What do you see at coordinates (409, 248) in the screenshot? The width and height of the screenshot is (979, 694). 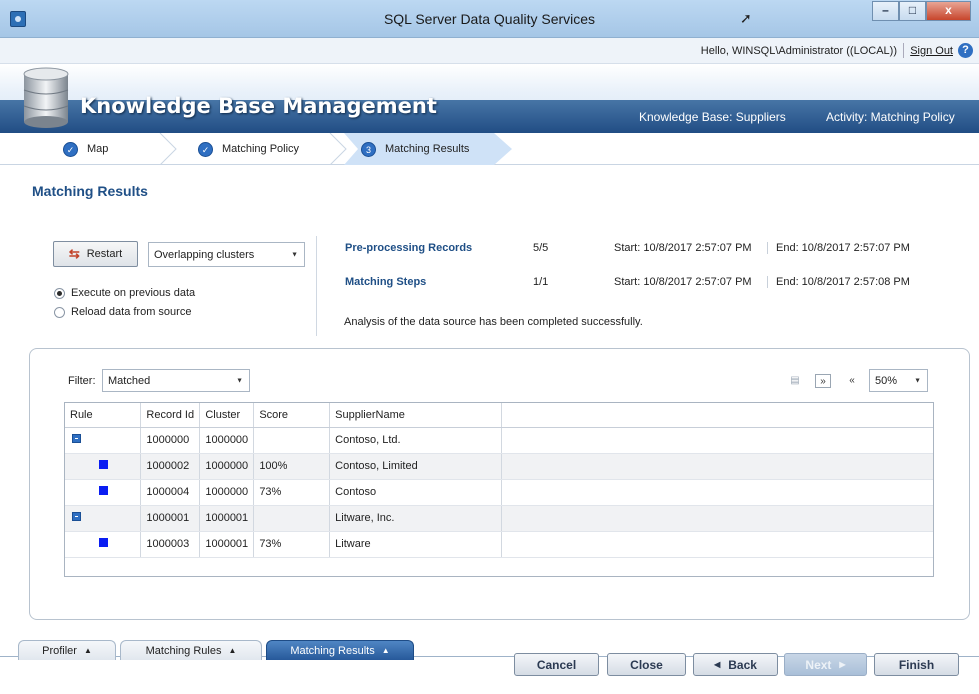 I see `progress-label: Pre-processing Records` at bounding box center [409, 248].